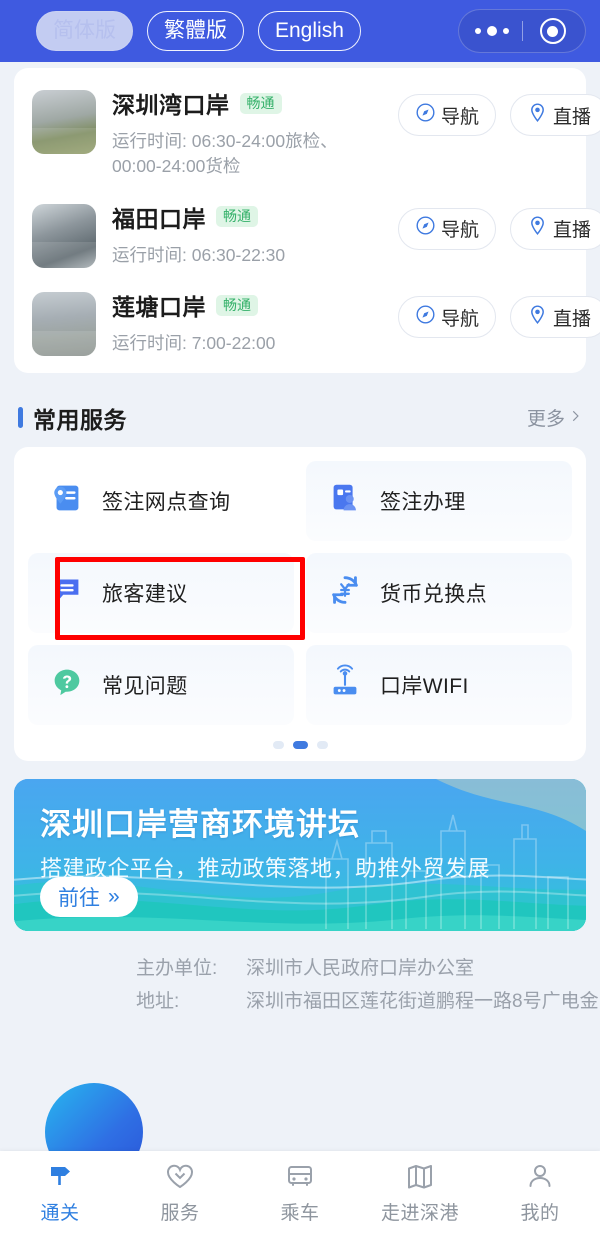  I want to click on service-item-faq: 常见问题, so click(161, 684).